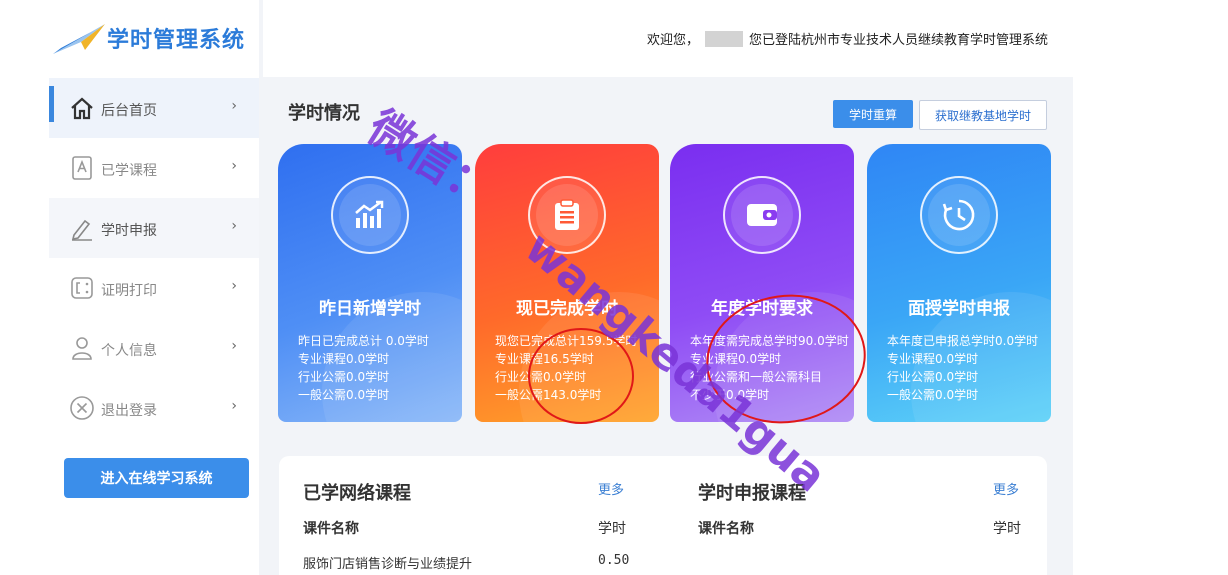 The height and width of the screenshot is (575, 1228). I want to click on col-declare-name: 课件名称, so click(726, 529).